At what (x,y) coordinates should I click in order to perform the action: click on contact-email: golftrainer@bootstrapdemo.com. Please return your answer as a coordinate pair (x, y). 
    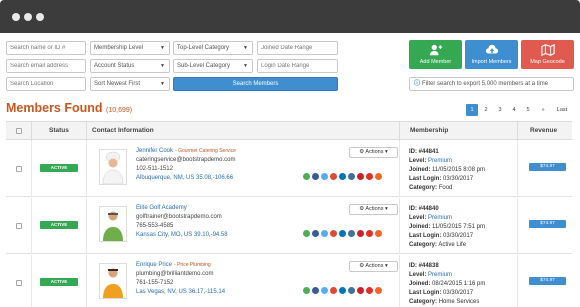
    Looking at the image, I should click on (179, 217).